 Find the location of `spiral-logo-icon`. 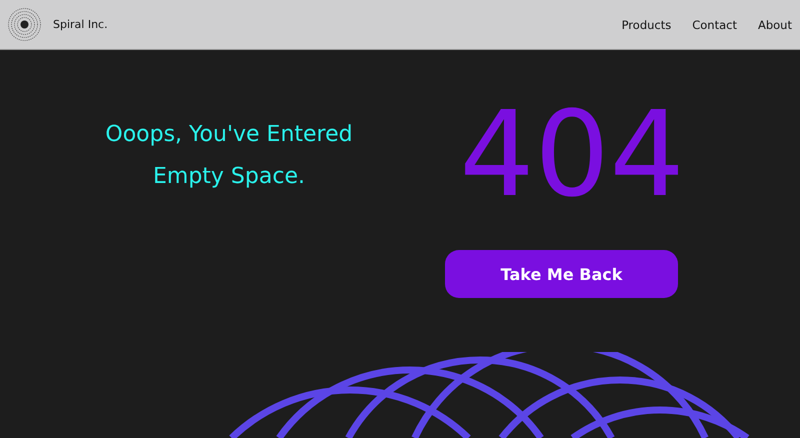

spiral-logo-icon is located at coordinates (24, 24).